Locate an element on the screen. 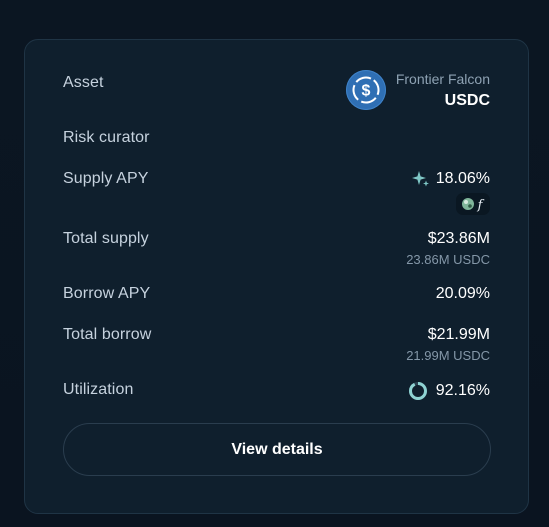  borrow-apy-value-group: 20.09% is located at coordinates (463, 294).